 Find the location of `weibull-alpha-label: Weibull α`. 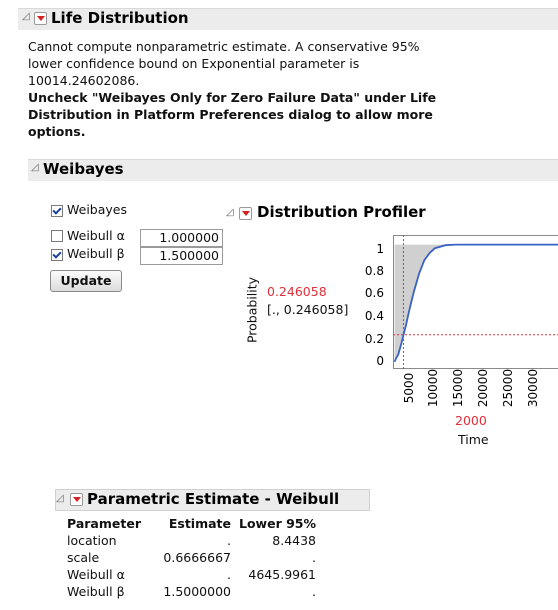

weibull-alpha-label: Weibull α is located at coordinates (96, 235).